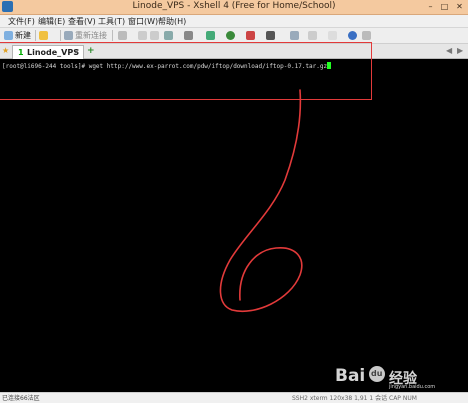 This screenshot has height=403, width=468. I want to click on baidu-watermark: Bai du 经验 jingyan.baidu.com, so click(395, 377).